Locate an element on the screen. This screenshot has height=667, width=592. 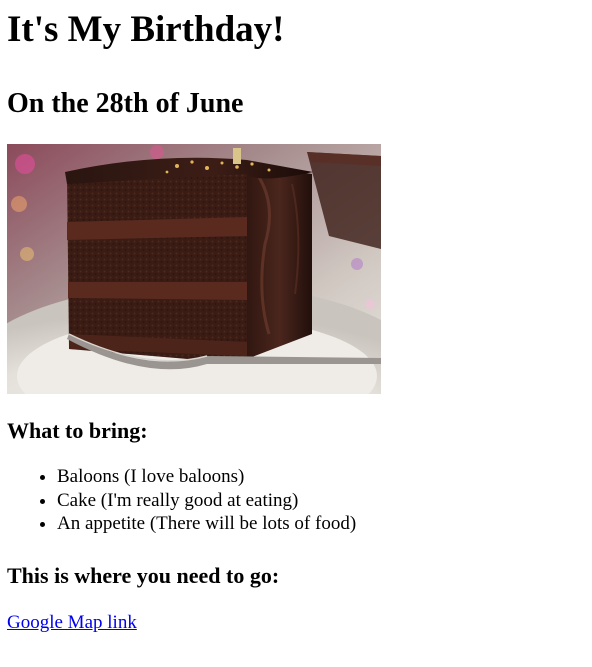
event-date-heading: On the 28th of June is located at coordinates (125, 103).